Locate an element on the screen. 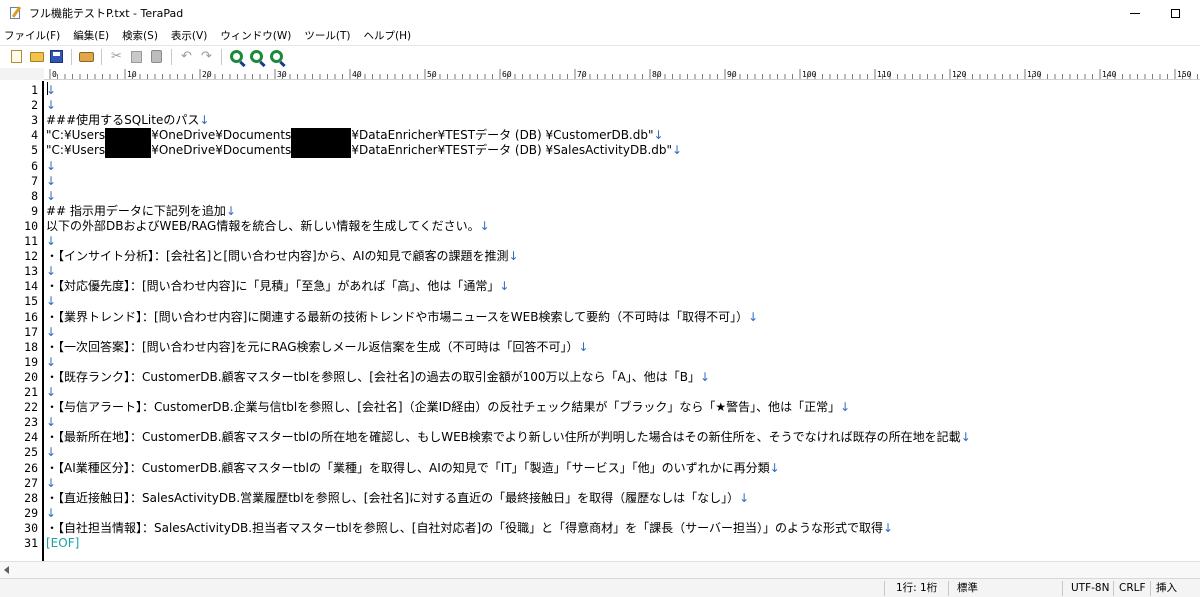  line-number: 20 is located at coordinates (31, 376).